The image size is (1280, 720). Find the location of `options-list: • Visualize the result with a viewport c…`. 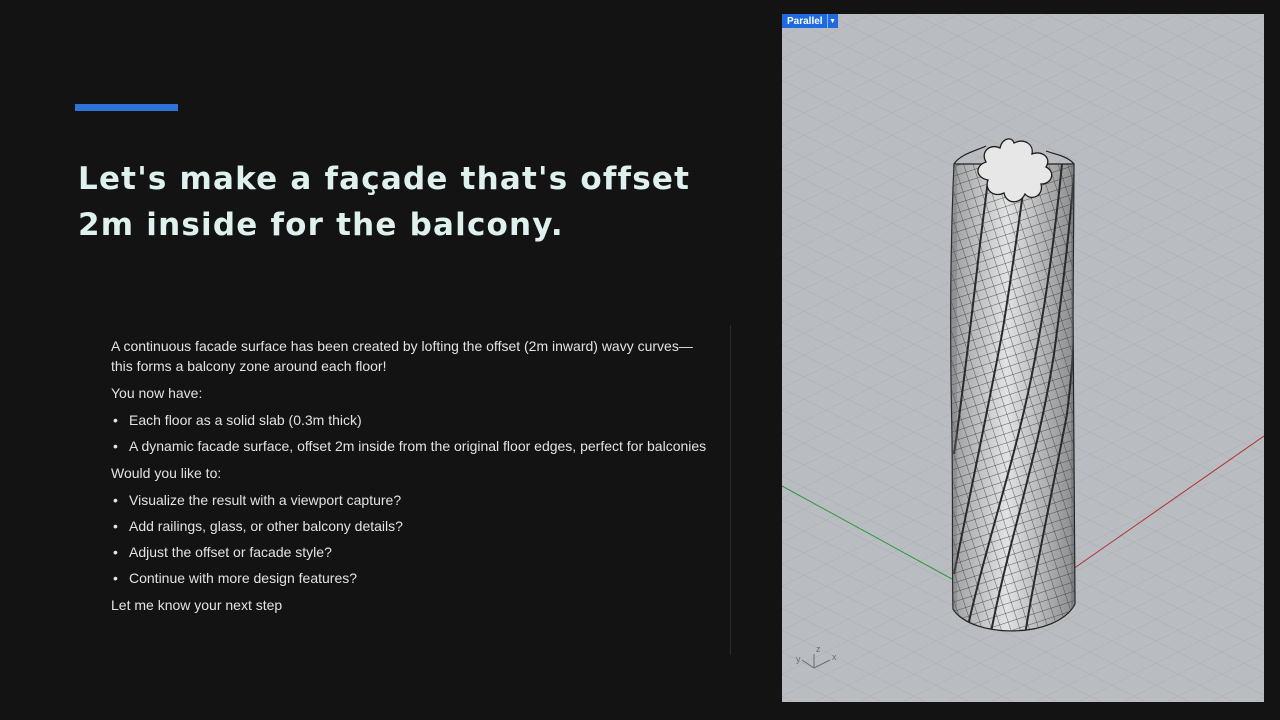

options-list: • Visualize the result with a viewport c… is located at coordinates (411, 539).